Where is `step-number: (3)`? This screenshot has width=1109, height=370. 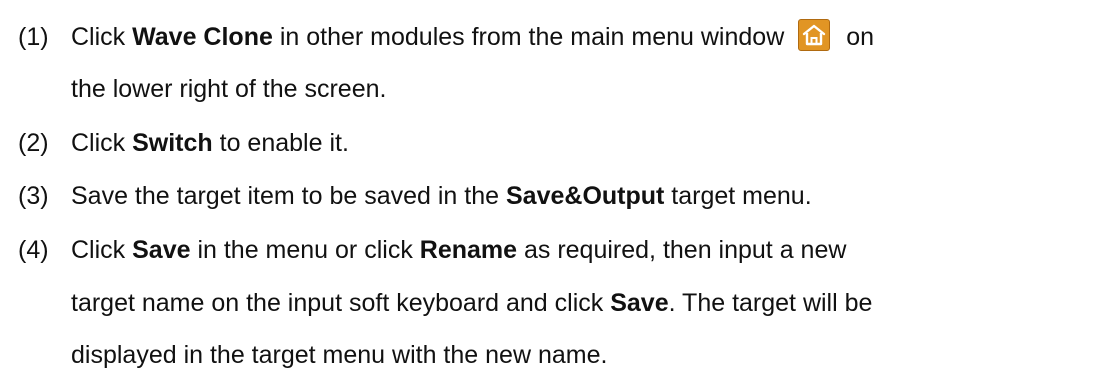
step-number: (3) is located at coordinates (33, 196).